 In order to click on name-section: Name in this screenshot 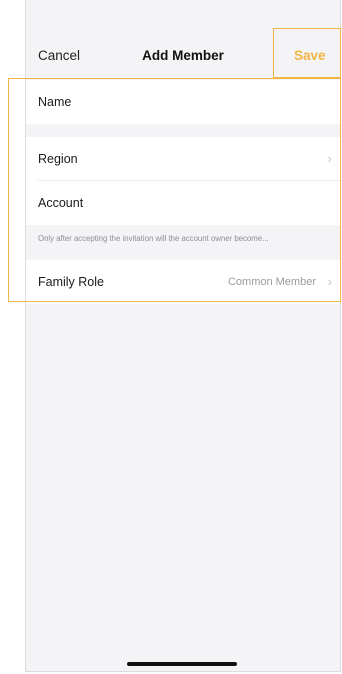, I will do `click(183, 102)`.